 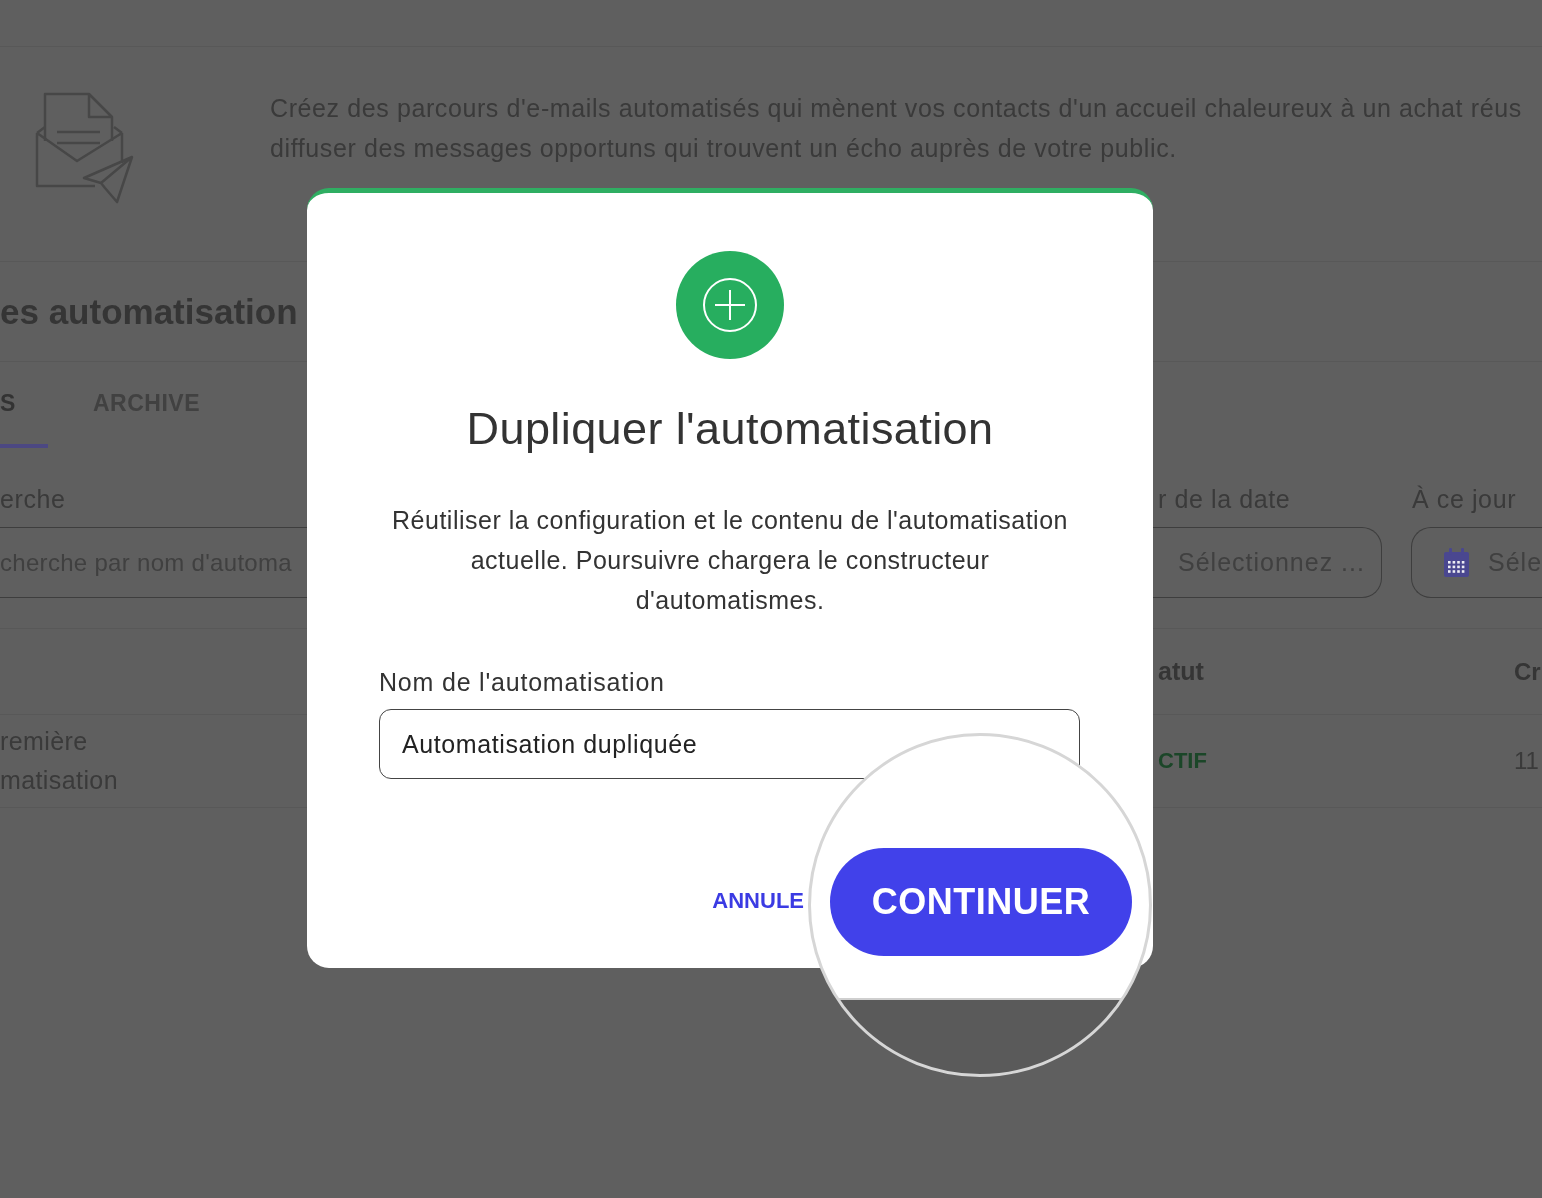 What do you see at coordinates (522, 682) in the screenshot?
I see `field-label: Nom de l'automatisation` at bounding box center [522, 682].